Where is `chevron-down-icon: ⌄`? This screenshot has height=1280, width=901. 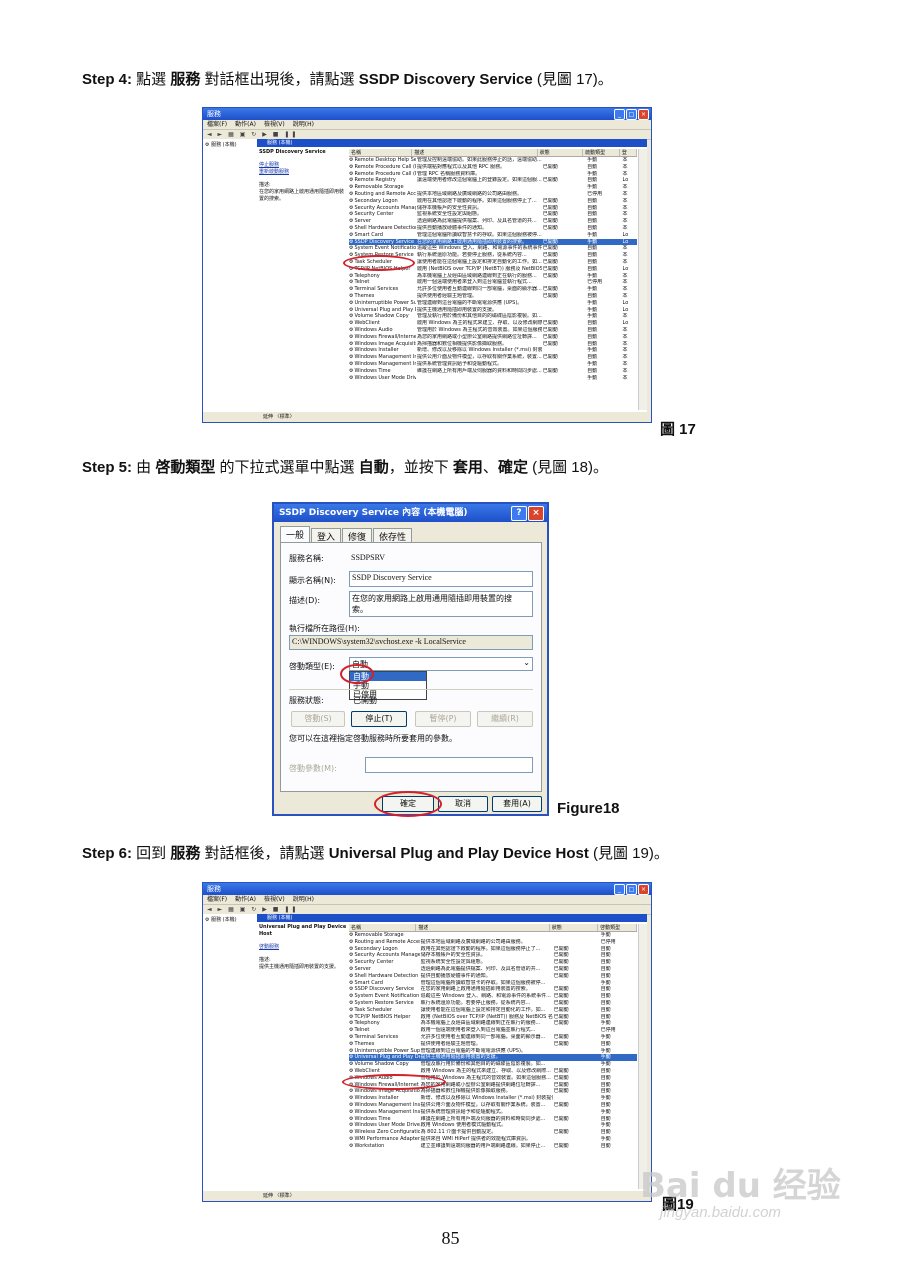
chevron-down-icon: ⌄ is located at coordinates (526, 662).